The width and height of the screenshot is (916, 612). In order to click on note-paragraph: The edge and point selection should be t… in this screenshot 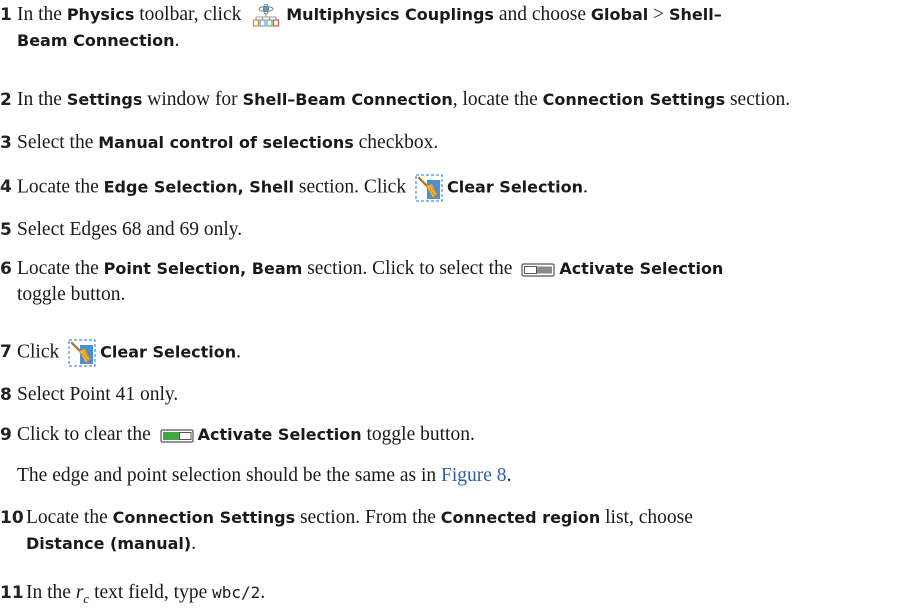, I will do `click(264, 475)`.